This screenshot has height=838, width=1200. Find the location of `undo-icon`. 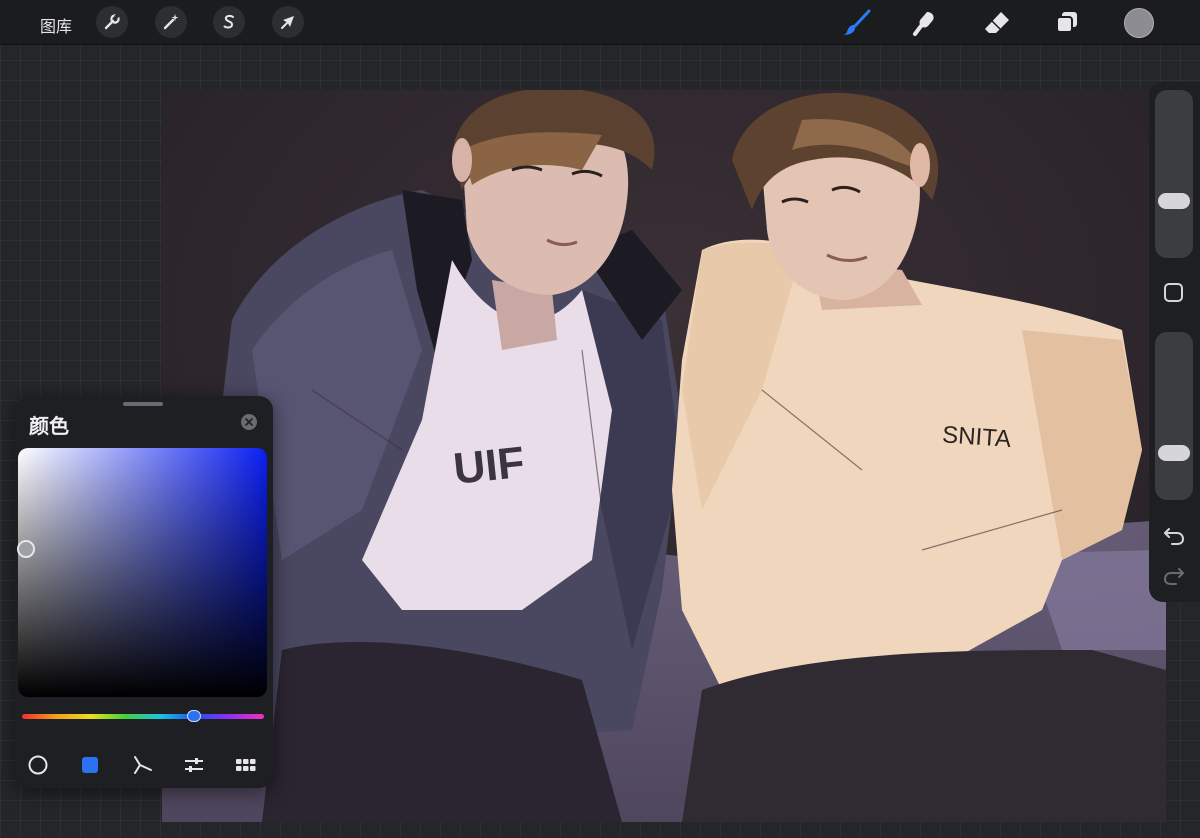

undo-icon is located at coordinates (1174, 536).